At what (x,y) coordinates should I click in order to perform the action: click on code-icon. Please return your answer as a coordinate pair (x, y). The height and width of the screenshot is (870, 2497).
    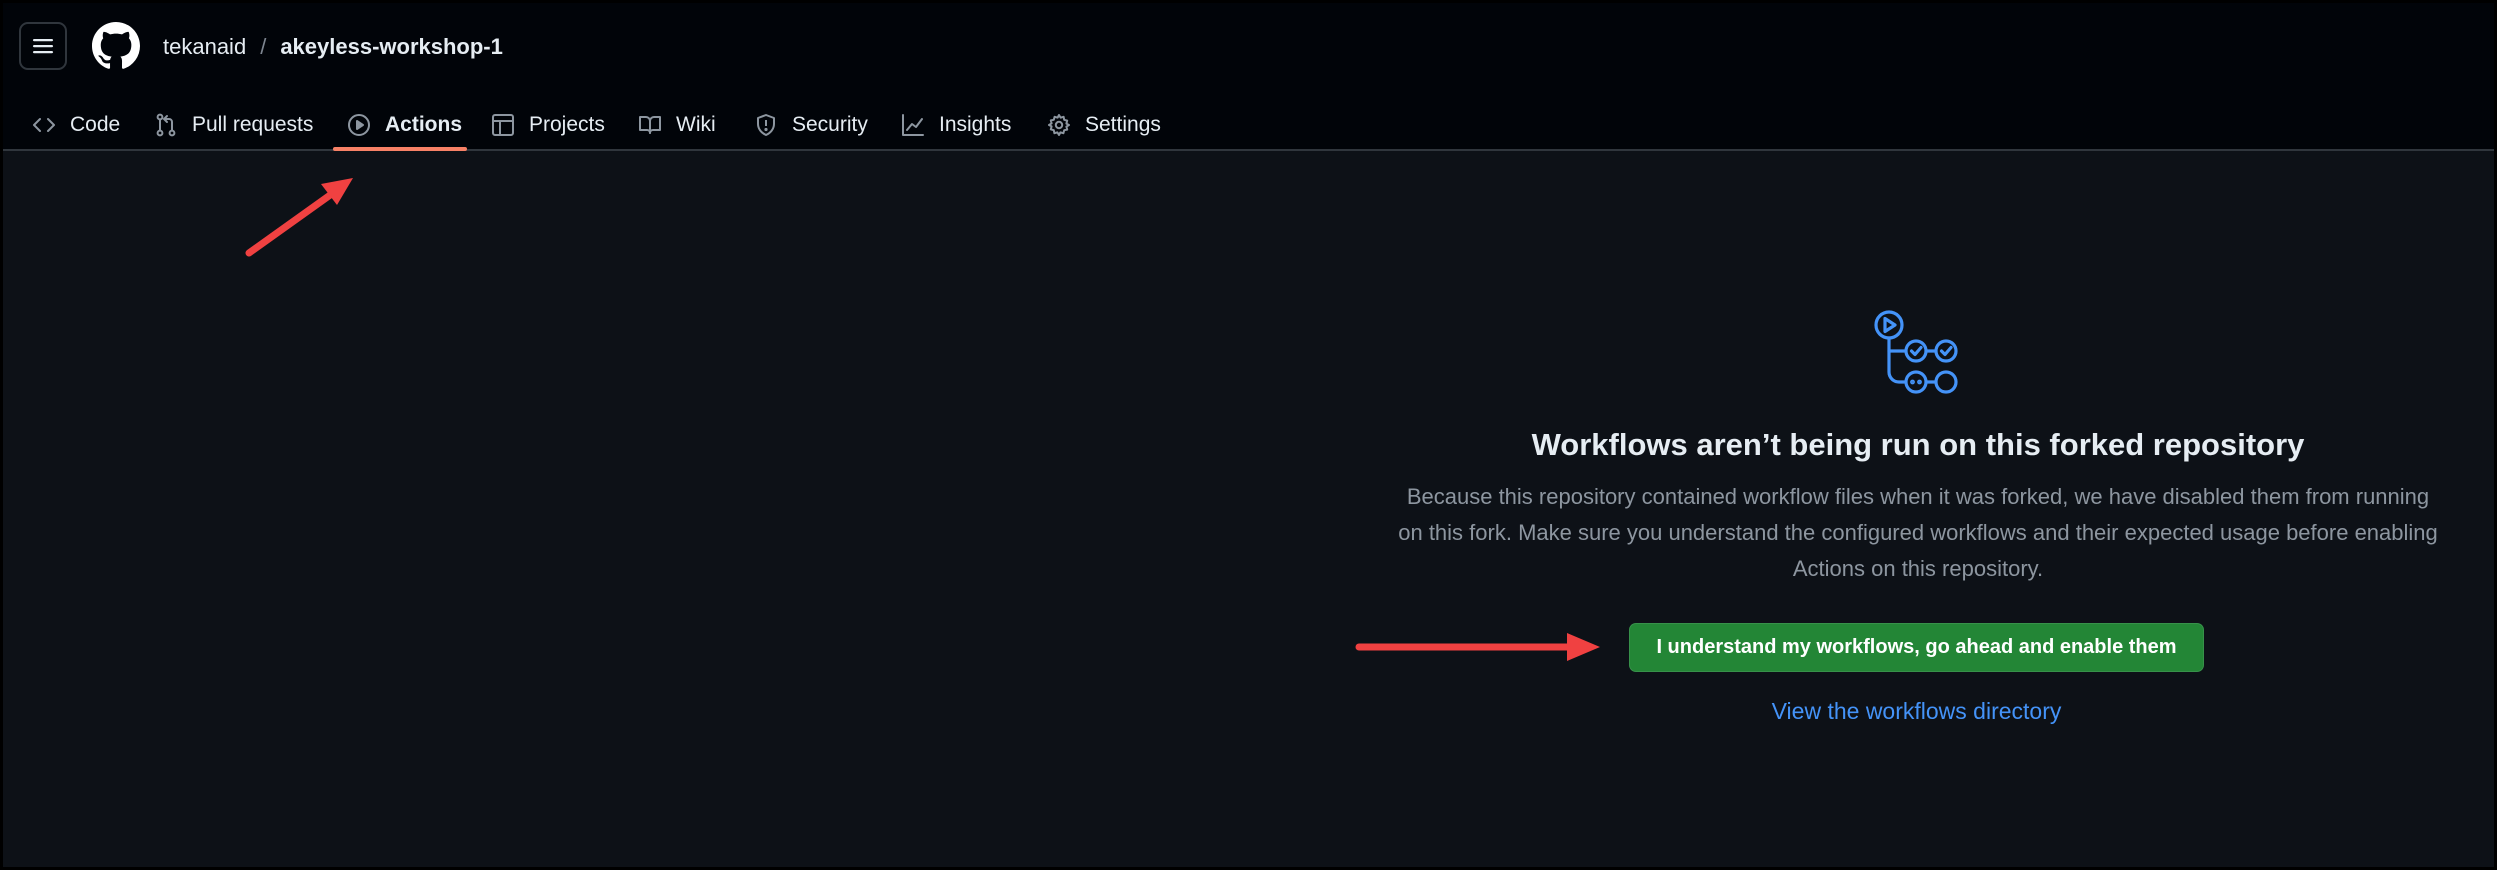
    Looking at the image, I should click on (44, 125).